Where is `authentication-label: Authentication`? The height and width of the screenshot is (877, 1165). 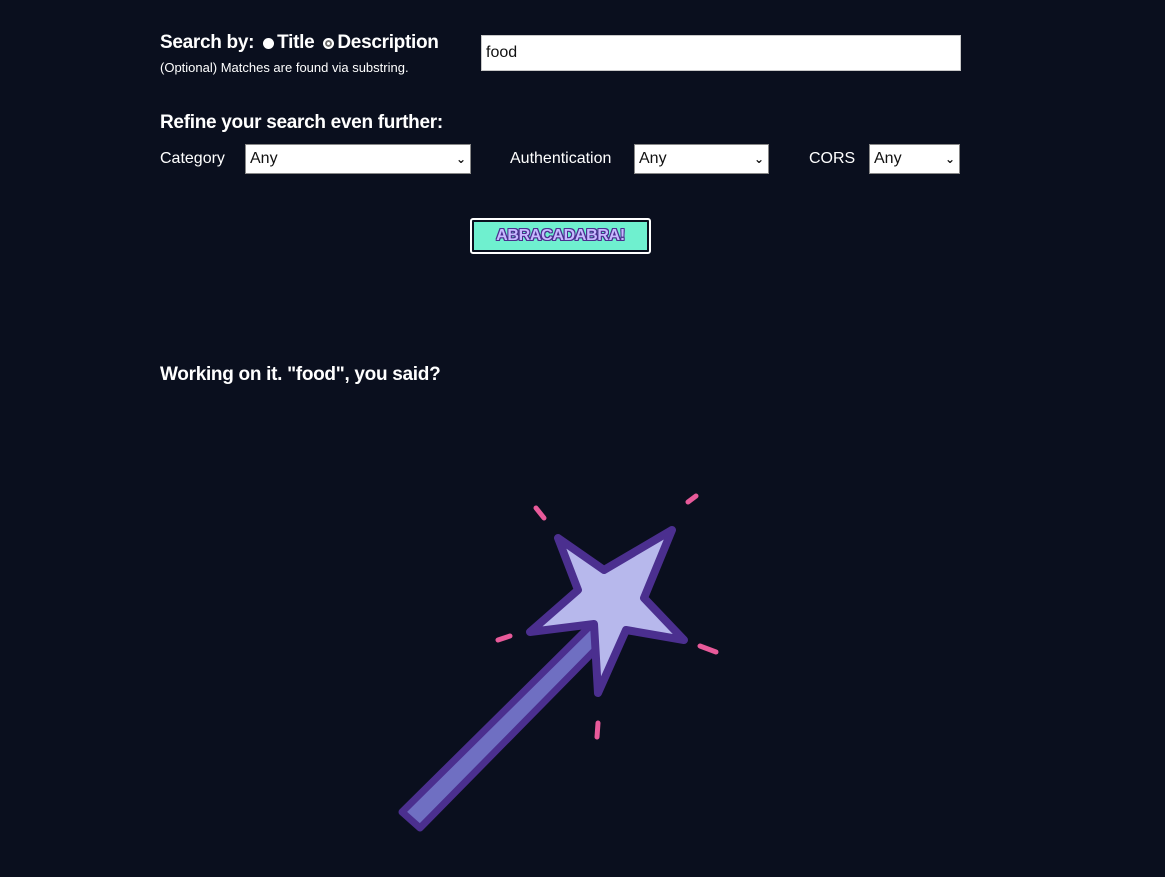 authentication-label: Authentication is located at coordinates (561, 158).